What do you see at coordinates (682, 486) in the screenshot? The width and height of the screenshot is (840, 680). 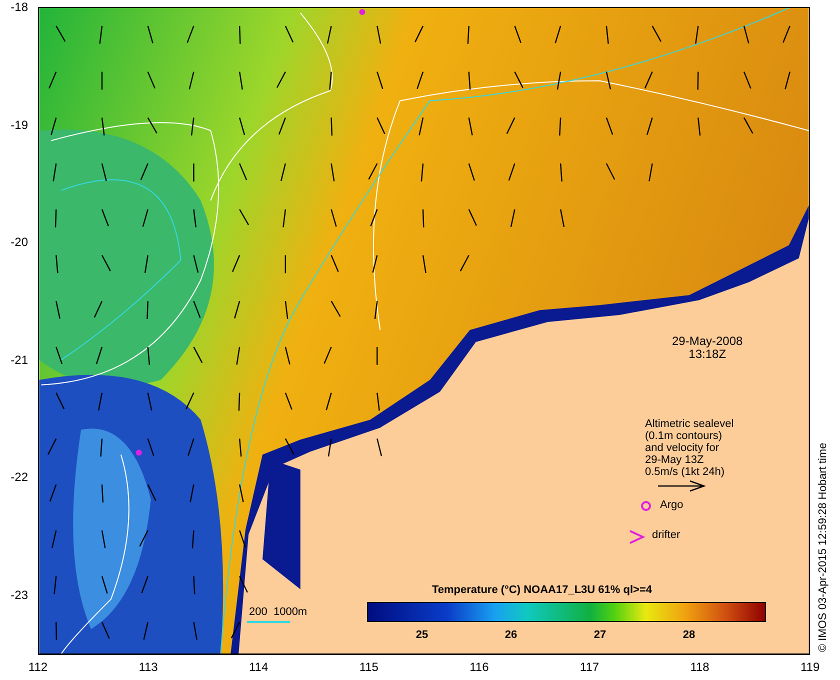 I see `velocity-arrow-icon` at bounding box center [682, 486].